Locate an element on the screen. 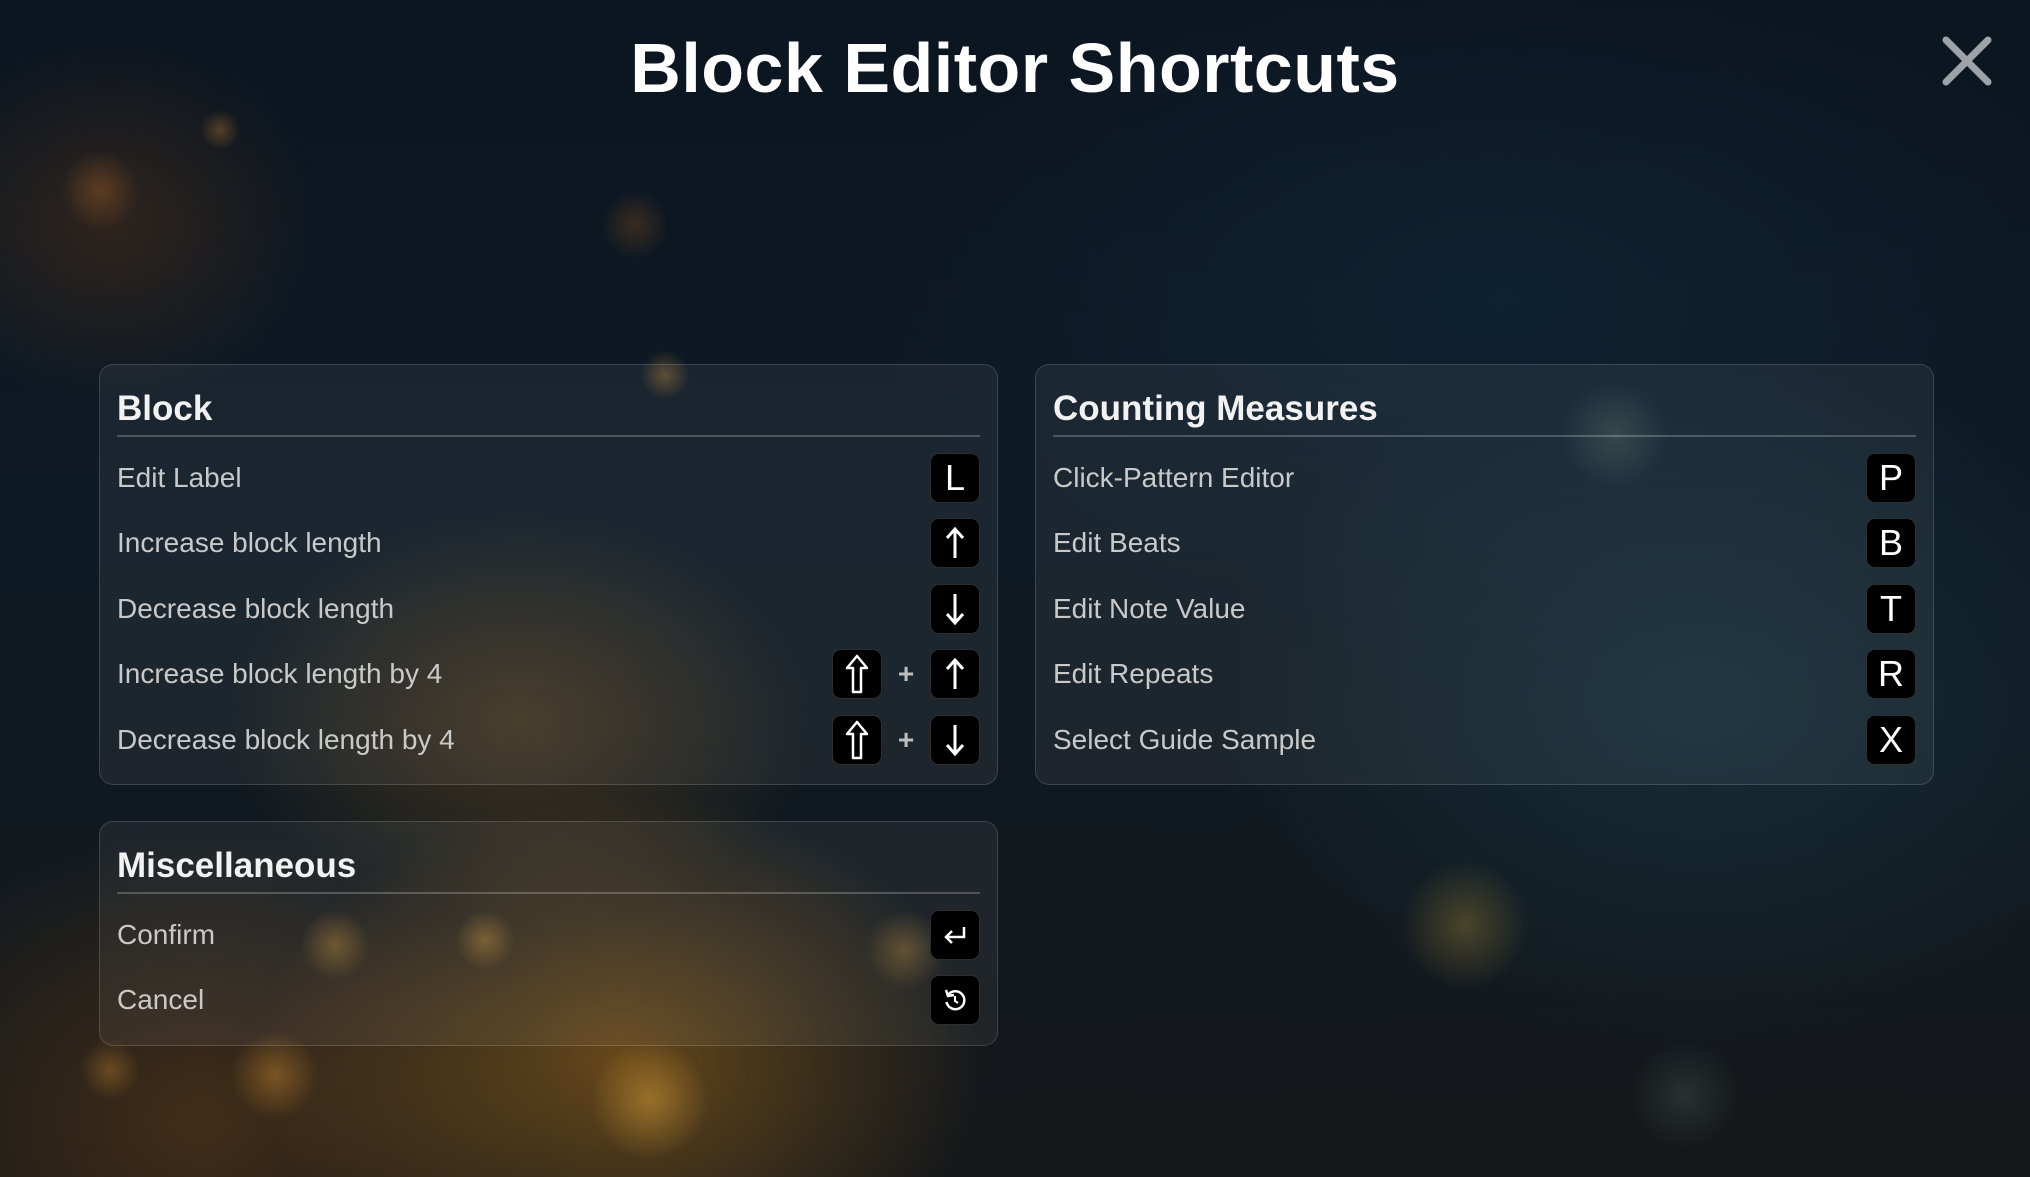 The width and height of the screenshot is (2030, 1177). key-p: P is located at coordinates (1891, 477).